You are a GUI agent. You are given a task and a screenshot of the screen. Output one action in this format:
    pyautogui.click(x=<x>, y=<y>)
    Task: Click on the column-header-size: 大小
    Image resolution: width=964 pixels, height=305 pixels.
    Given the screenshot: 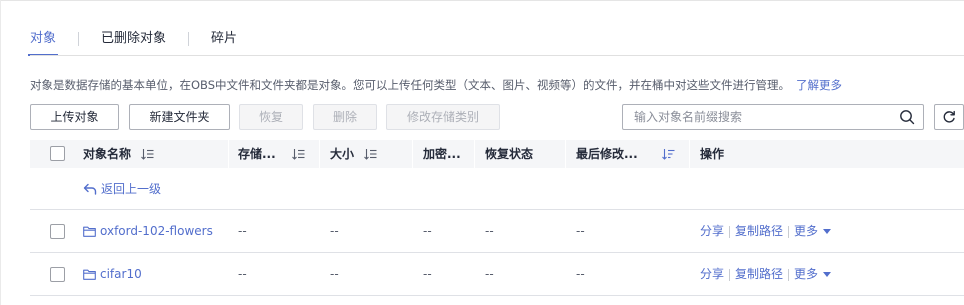 What is the action you would take?
    pyautogui.click(x=342, y=154)
    